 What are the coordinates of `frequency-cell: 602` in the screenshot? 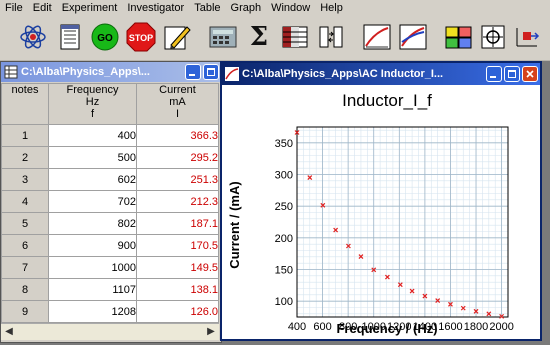 It's located at (92, 179).